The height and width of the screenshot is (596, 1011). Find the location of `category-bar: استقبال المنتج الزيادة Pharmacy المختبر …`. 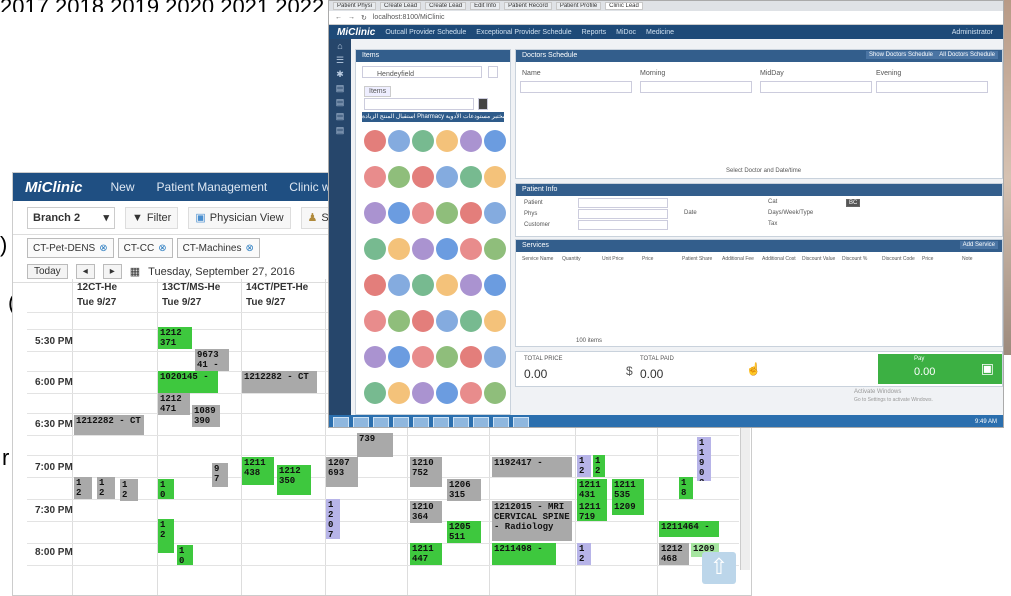

category-bar: استقبال المنتج الزيادة Pharmacy المختبر … is located at coordinates (433, 117).